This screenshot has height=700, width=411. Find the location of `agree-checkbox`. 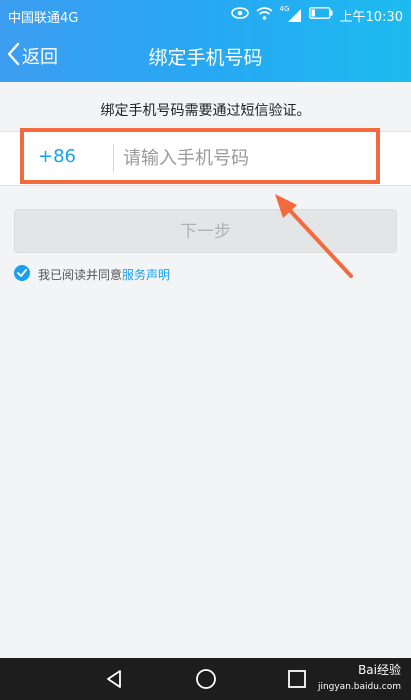

agree-checkbox is located at coordinates (22, 273).